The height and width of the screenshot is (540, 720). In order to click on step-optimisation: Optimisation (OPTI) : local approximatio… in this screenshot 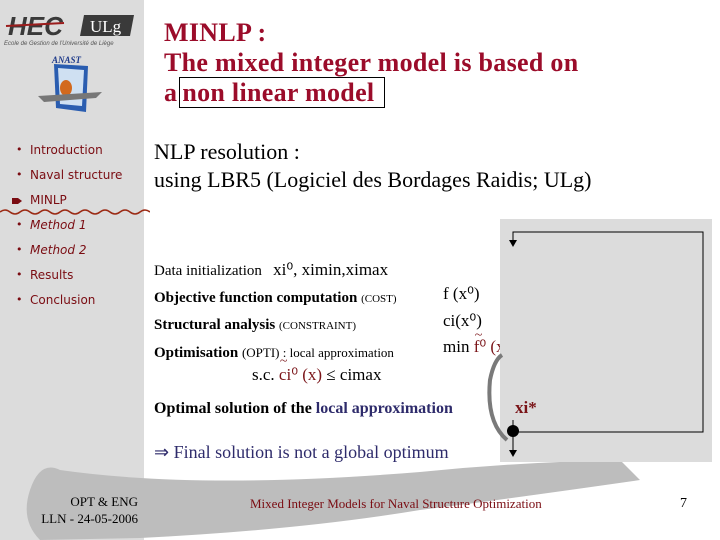, I will do `click(274, 352)`.